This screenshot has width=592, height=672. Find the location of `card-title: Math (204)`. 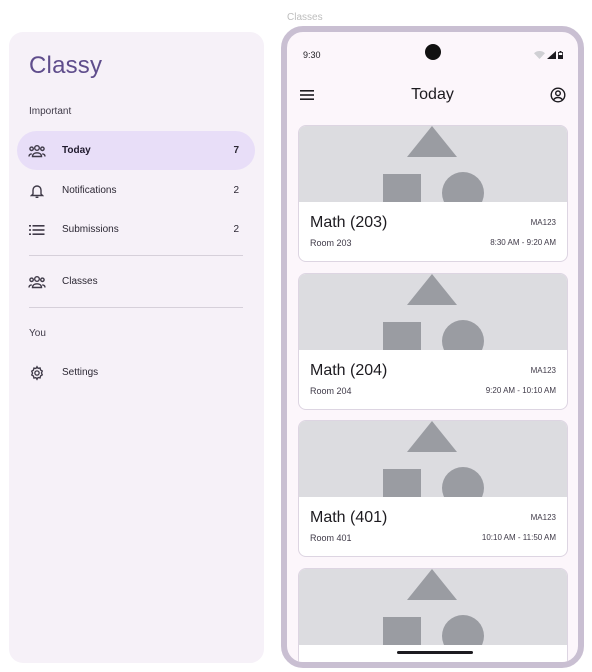

card-title: Math (204) is located at coordinates (349, 370).